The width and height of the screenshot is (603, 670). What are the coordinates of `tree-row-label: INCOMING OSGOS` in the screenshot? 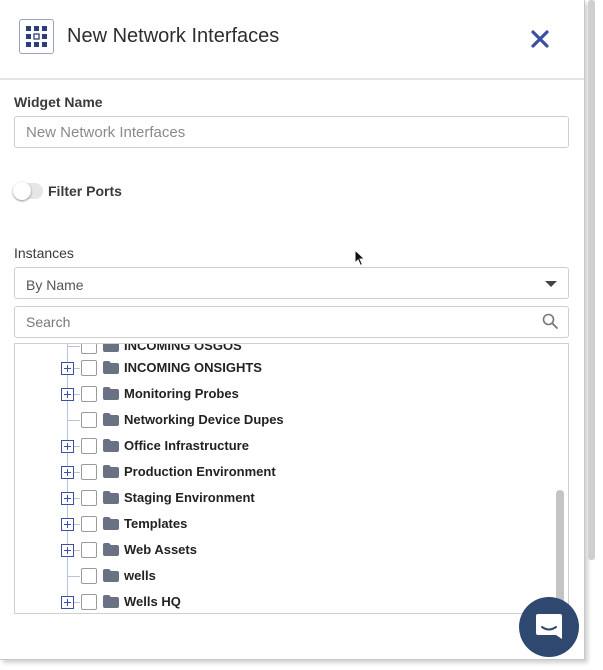 It's located at (183, 348).